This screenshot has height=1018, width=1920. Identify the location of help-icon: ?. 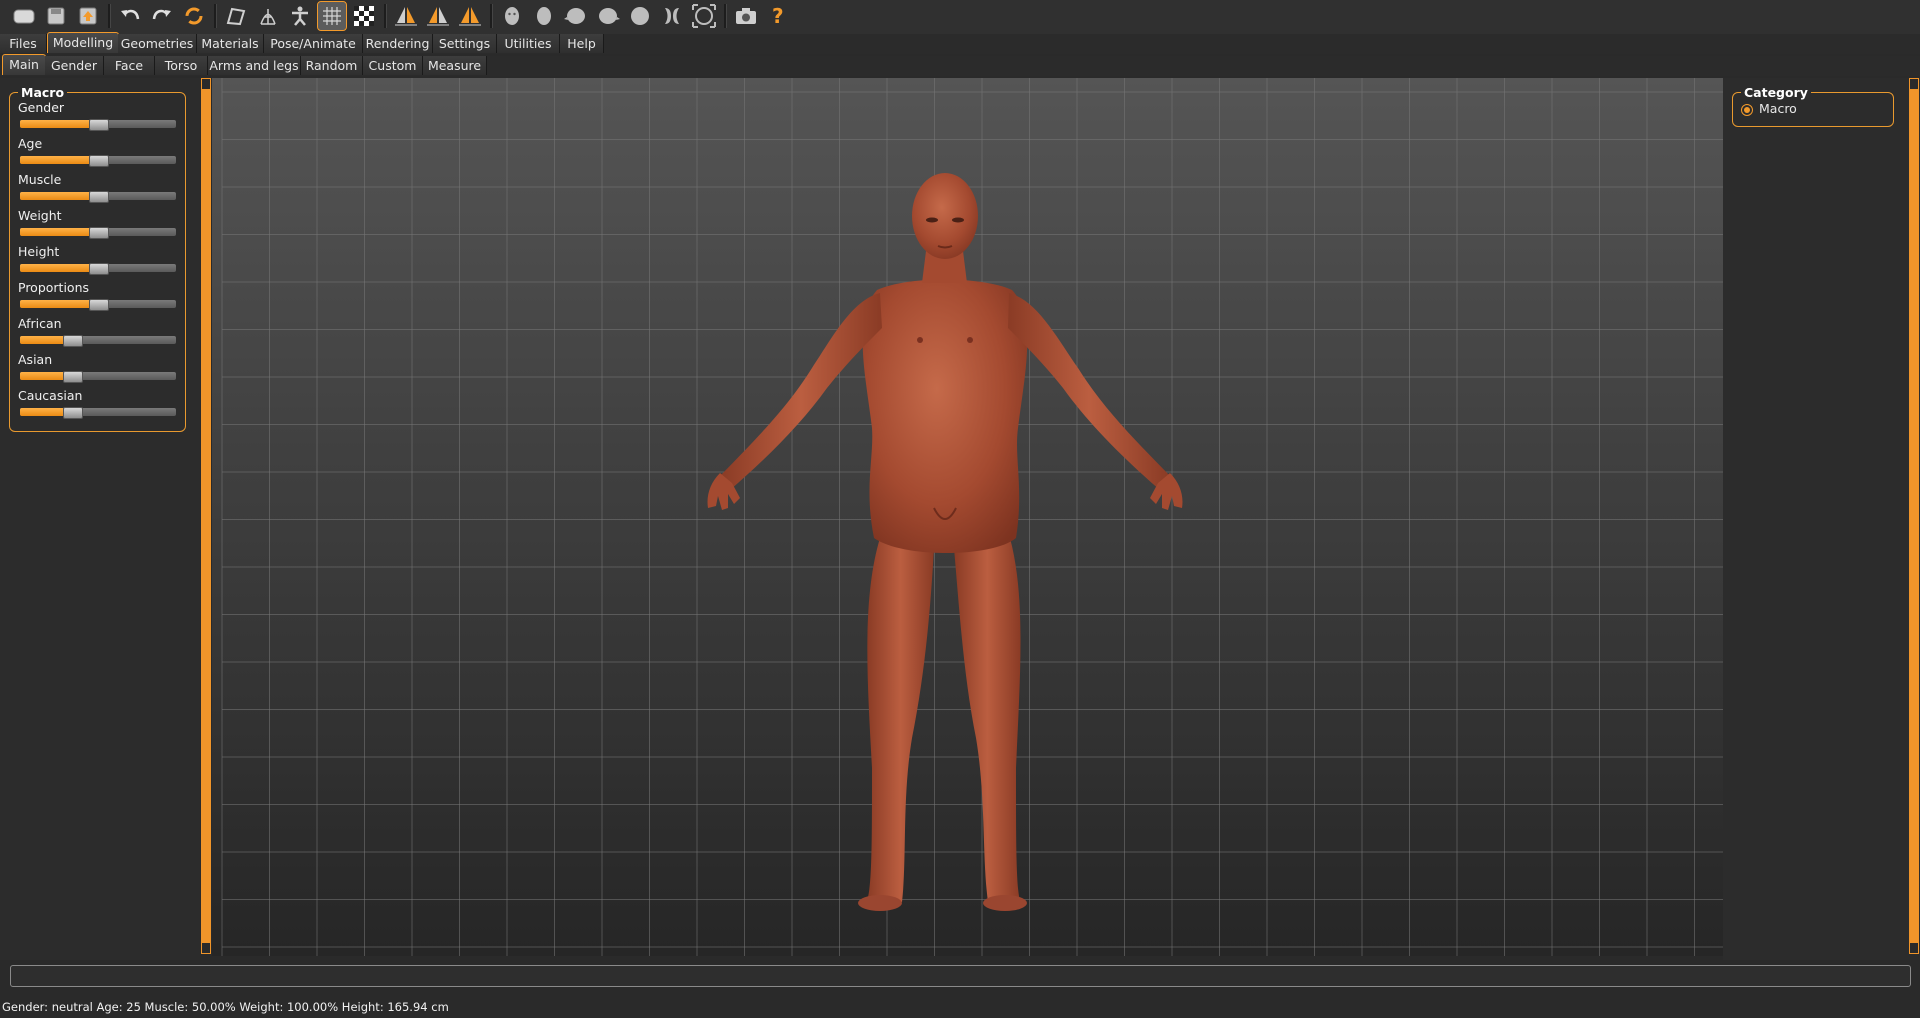
(778, 16).